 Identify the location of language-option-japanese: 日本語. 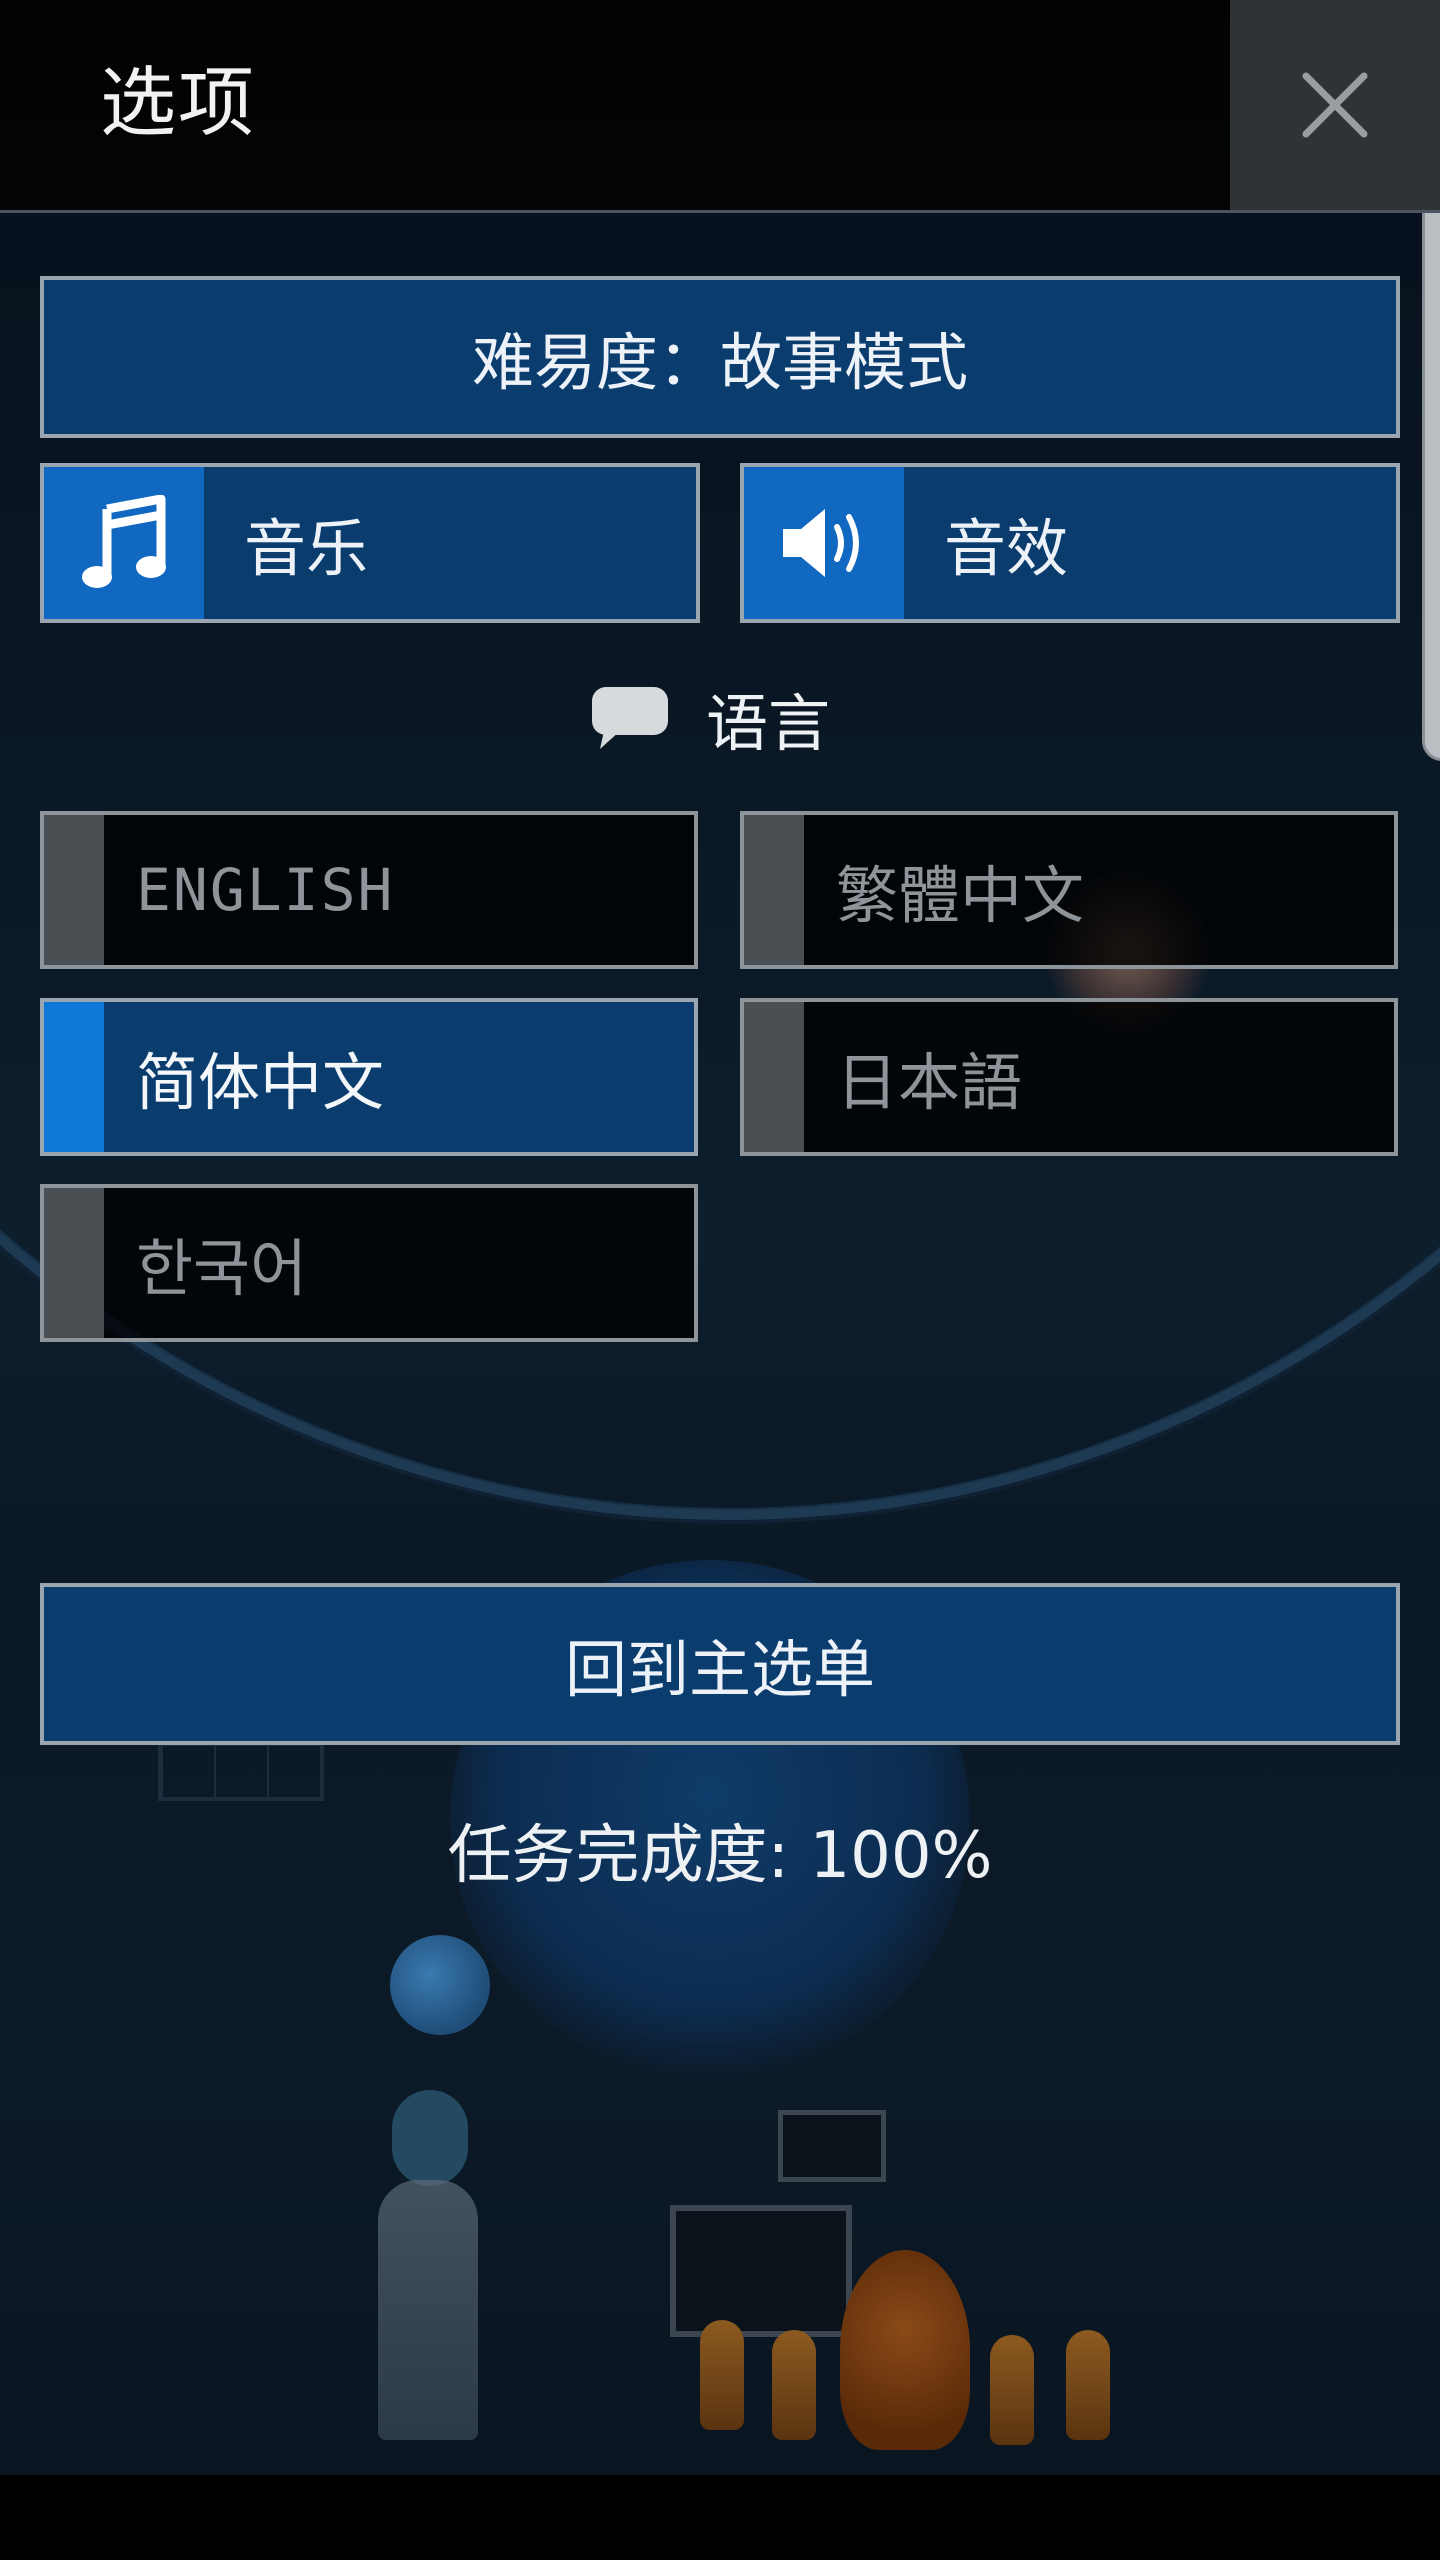
(1069, 1077).